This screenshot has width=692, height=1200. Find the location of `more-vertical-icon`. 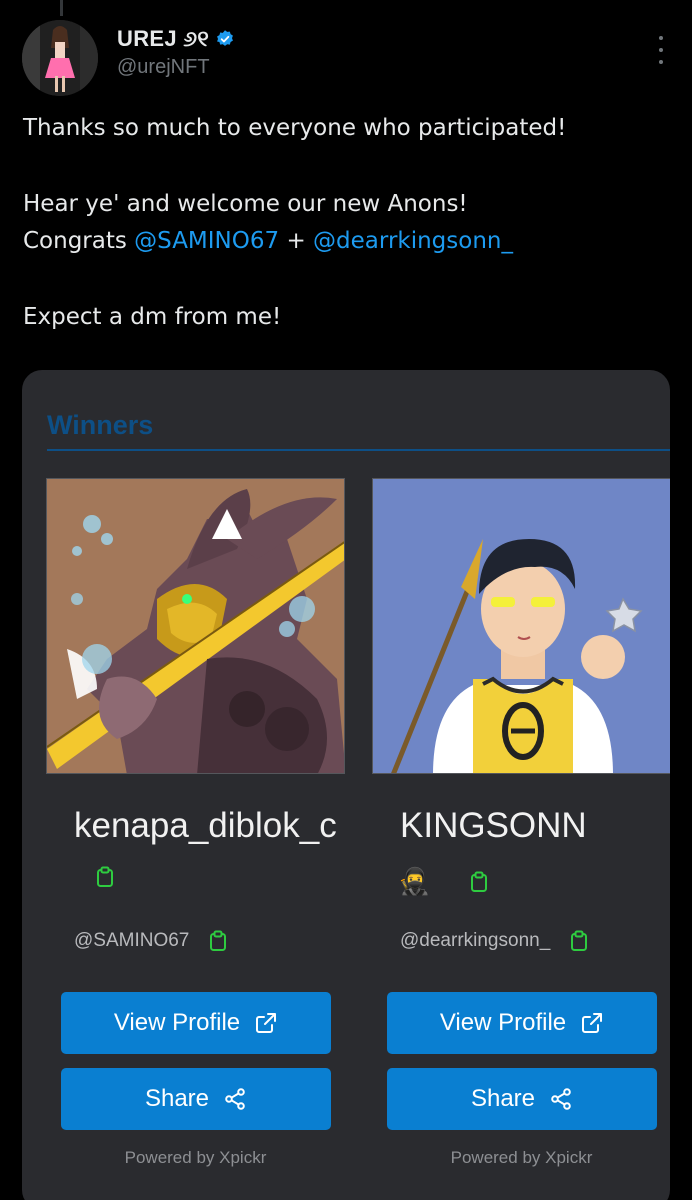

more-vertical-icon is located at coordinates (661, 50).